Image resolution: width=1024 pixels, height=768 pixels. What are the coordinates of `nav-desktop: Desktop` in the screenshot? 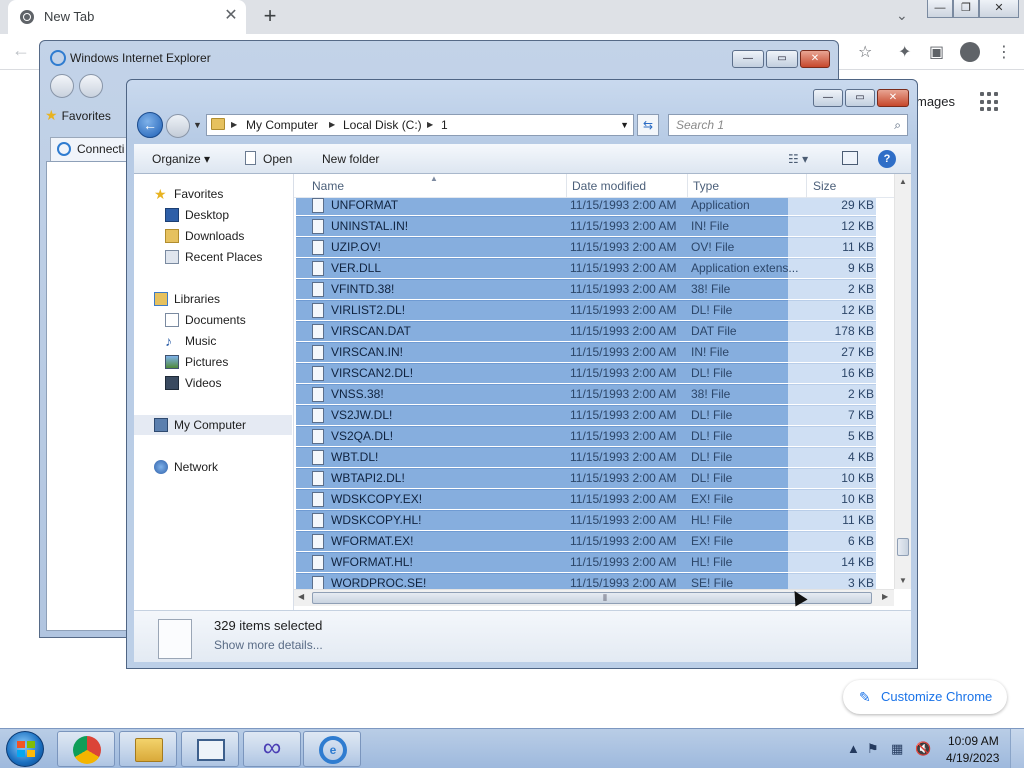 It's located at (213, 215).